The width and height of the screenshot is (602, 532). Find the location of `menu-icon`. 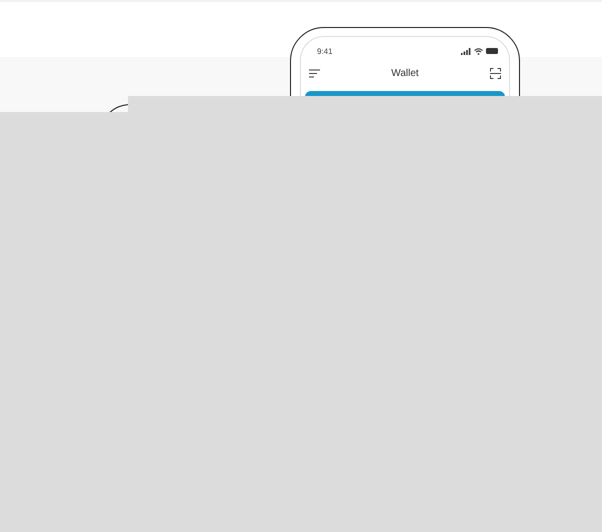

menu-icon is located at coordinates (314, 73).